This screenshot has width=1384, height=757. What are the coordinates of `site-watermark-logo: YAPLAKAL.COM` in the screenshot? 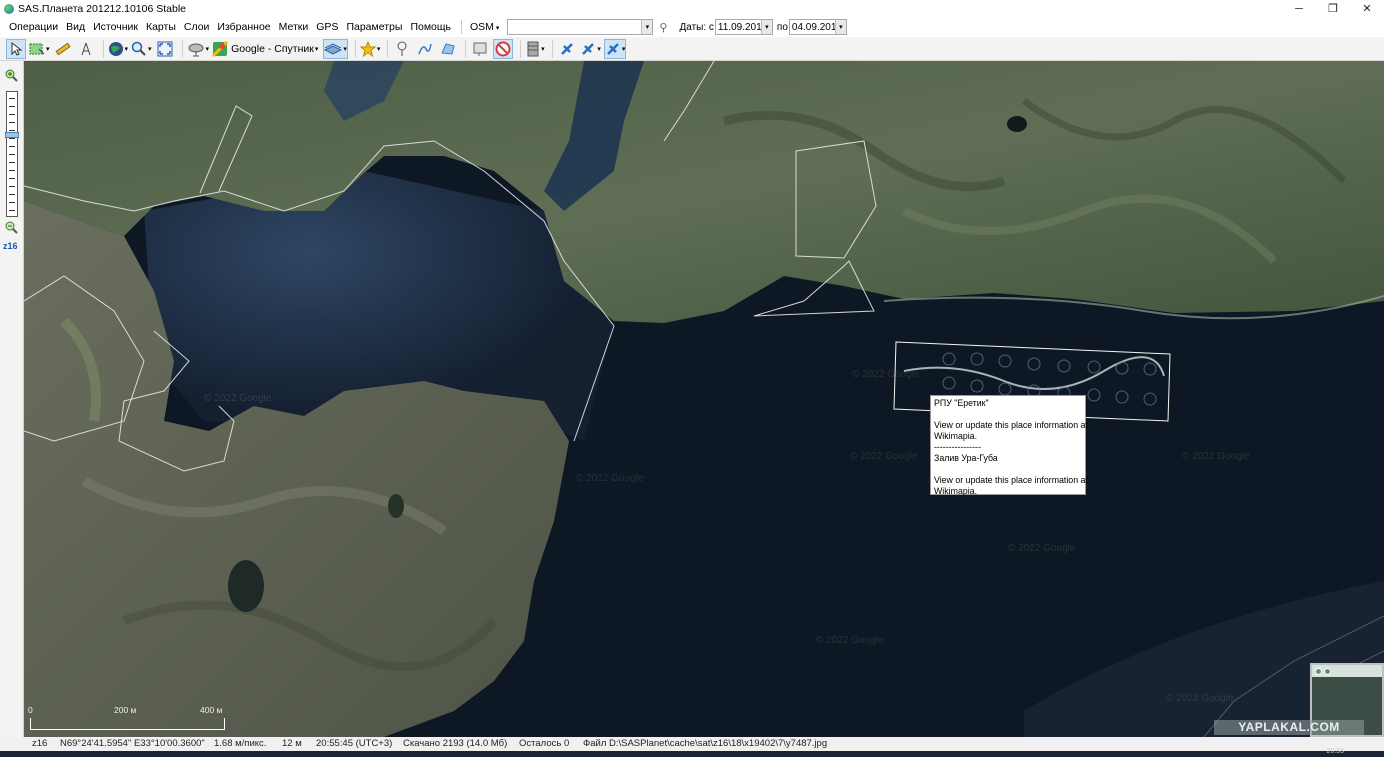 It's located at (1289, 727).